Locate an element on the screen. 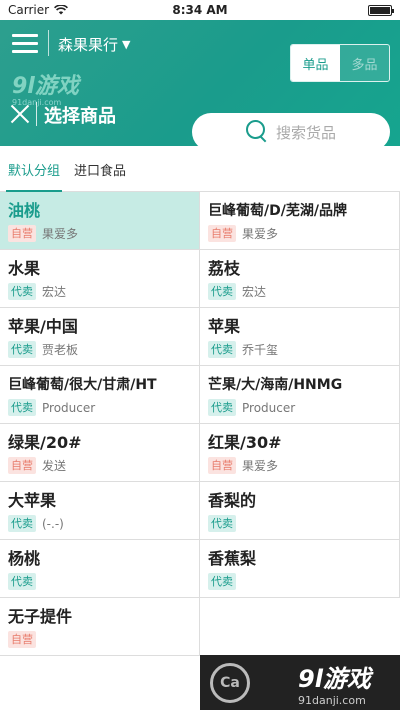 The width and height of the screenshot is (400, 710). watermark-logo-bottom: Ca 9l游戏 91danji.com is located at coordinates (300, 682).